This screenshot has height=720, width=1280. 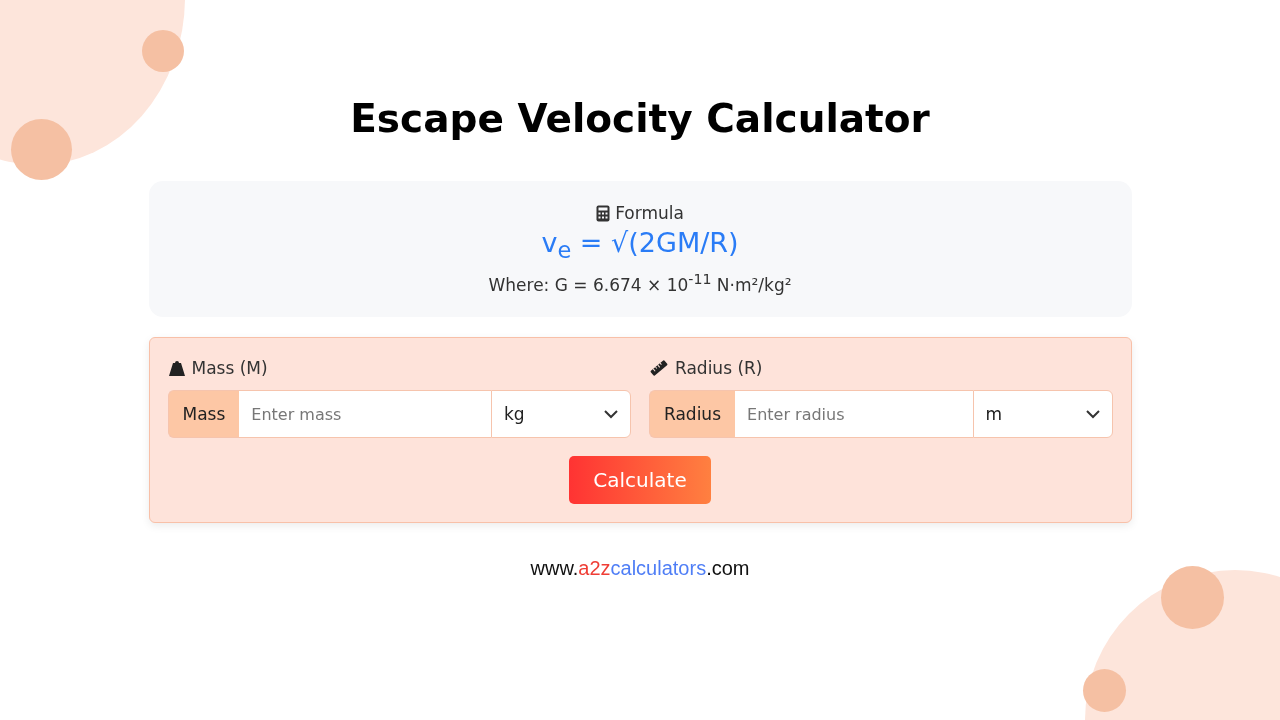 I want to click on formula-note: Where: G = 6.674 × 10$^{-11}$ N·m²/kg², so click(x=640, y=283).